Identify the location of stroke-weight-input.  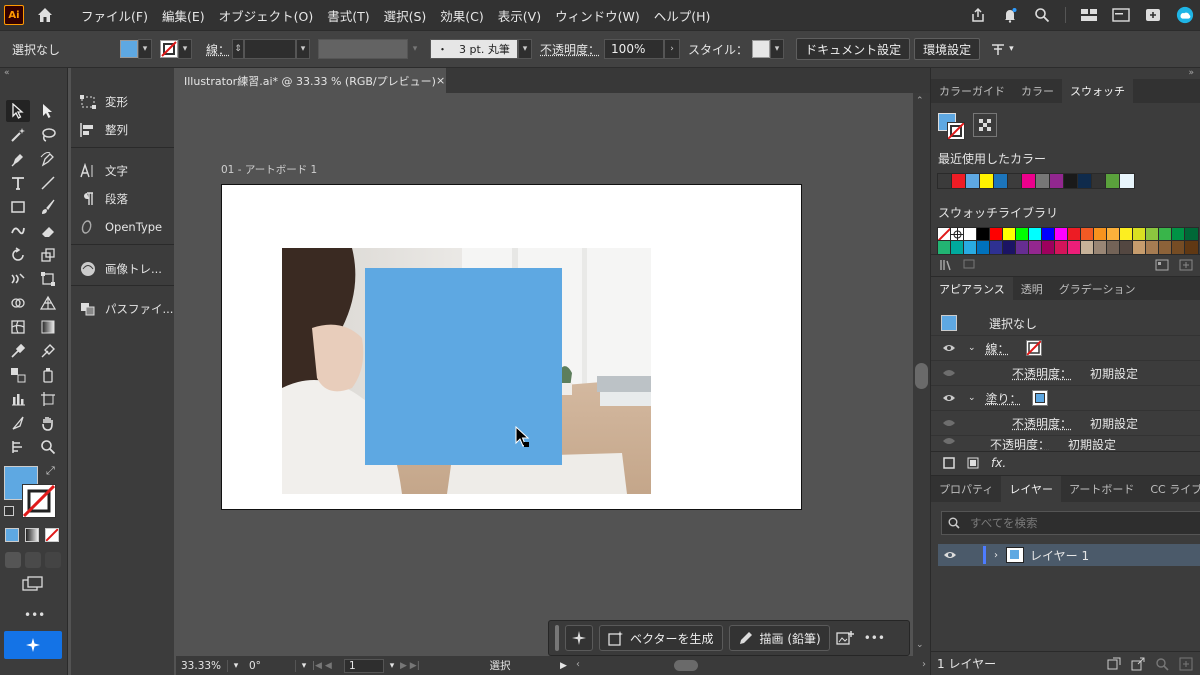
(270, 49).